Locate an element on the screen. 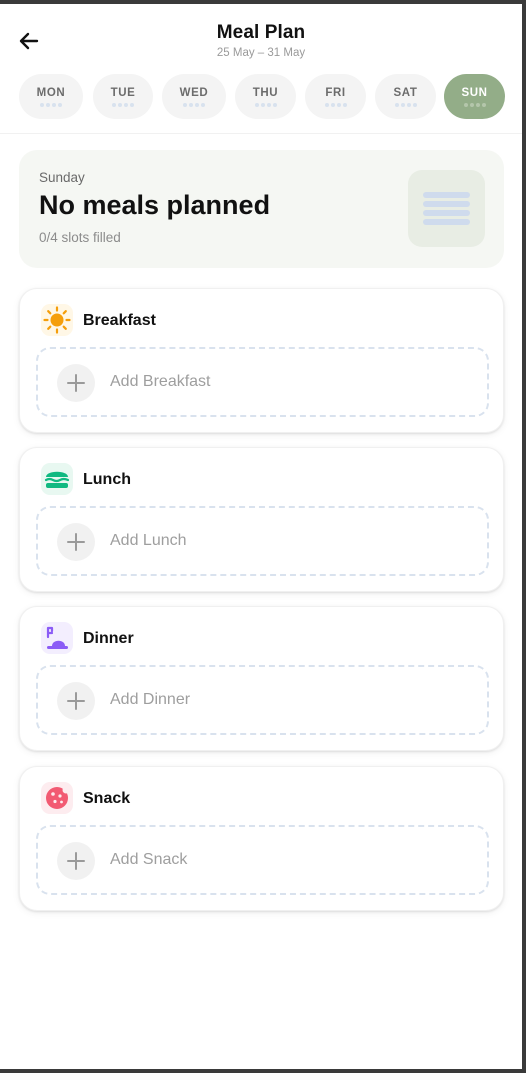  sun-icon is located at coordinates (57, 320).